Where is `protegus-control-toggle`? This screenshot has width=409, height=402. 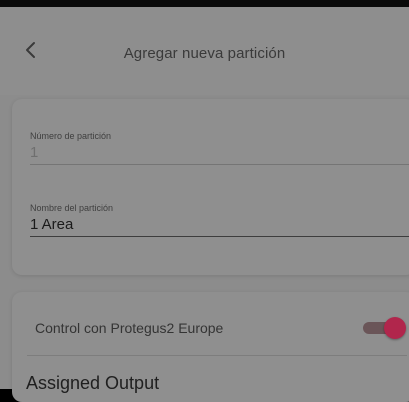 protegus-control-toggle is located at coordinates (382, 328).